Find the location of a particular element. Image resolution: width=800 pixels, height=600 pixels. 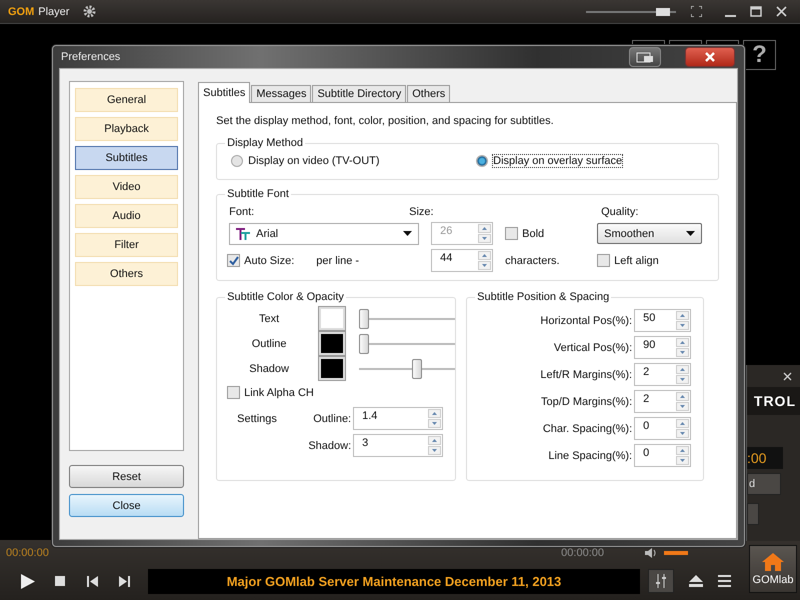

home-button: GOMlab is located at coordinates (773, 569).